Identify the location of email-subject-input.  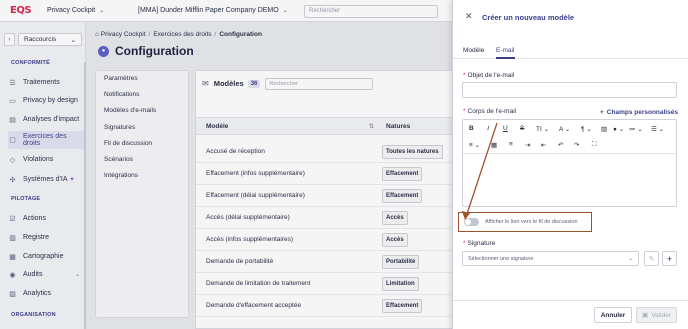
(569, 90).